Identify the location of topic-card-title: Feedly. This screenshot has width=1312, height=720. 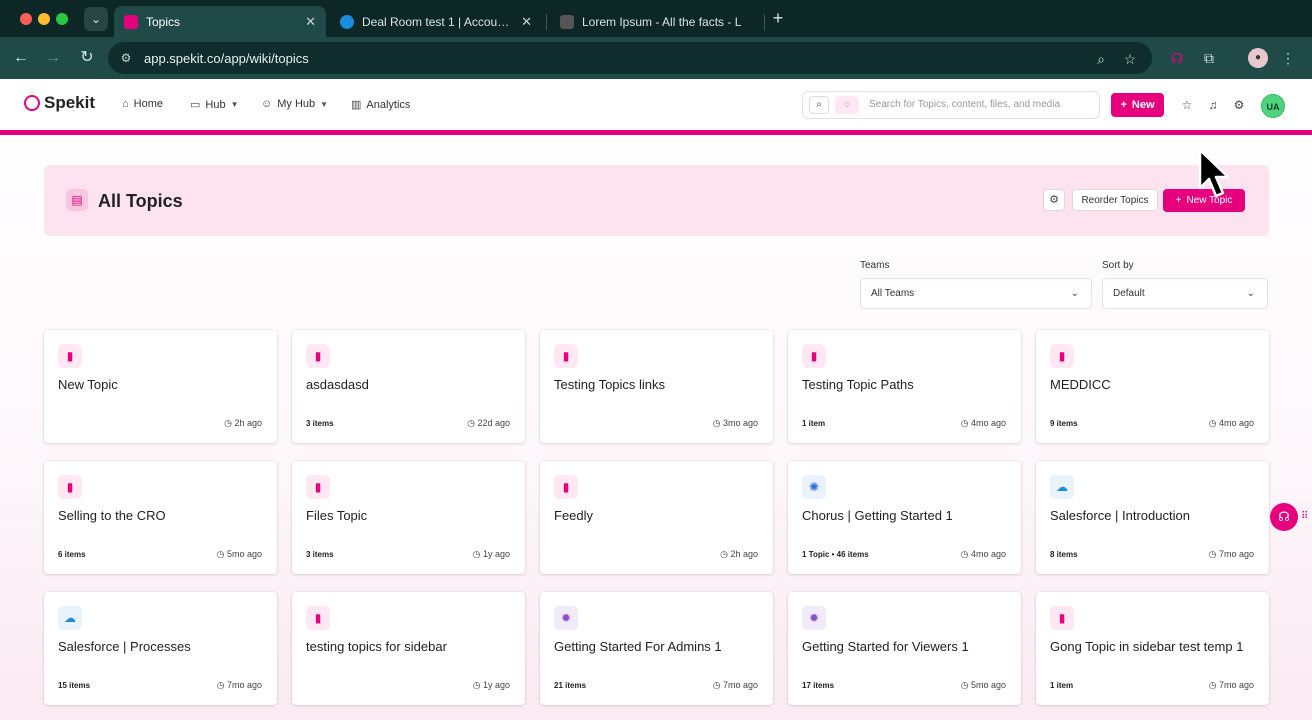
(574, 515).